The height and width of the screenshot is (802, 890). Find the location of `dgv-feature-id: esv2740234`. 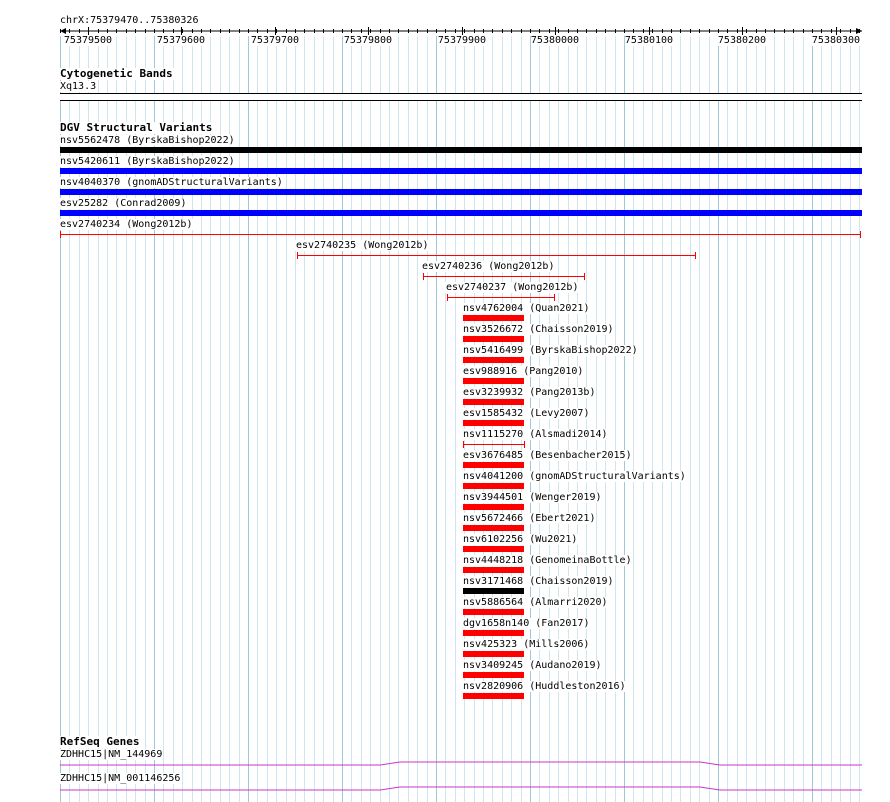

dgv-feature-id: esv2740234 is located at coordinates (90, 224).